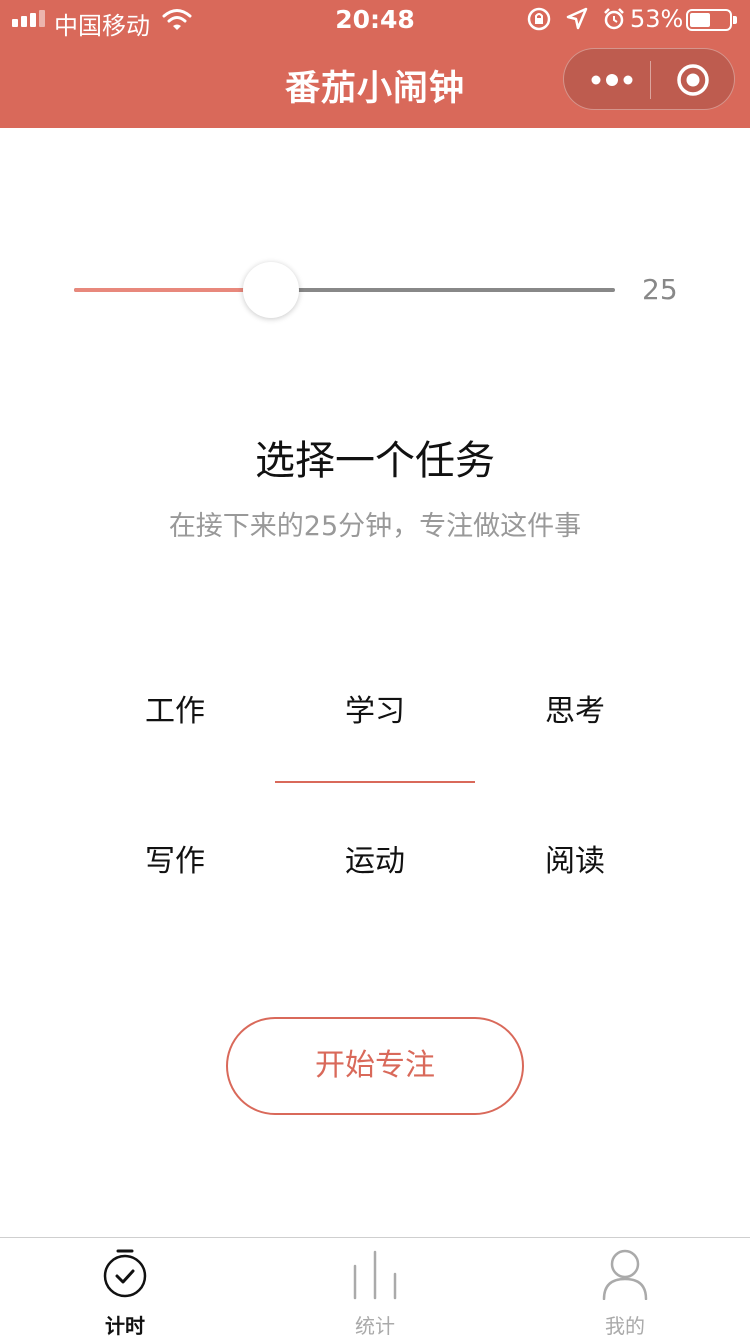  Describe the element at coordinates (375, 64) in the screenshot. I see `app-header: 中国移动 20:48 53% 番茄小闹钟` at that location.